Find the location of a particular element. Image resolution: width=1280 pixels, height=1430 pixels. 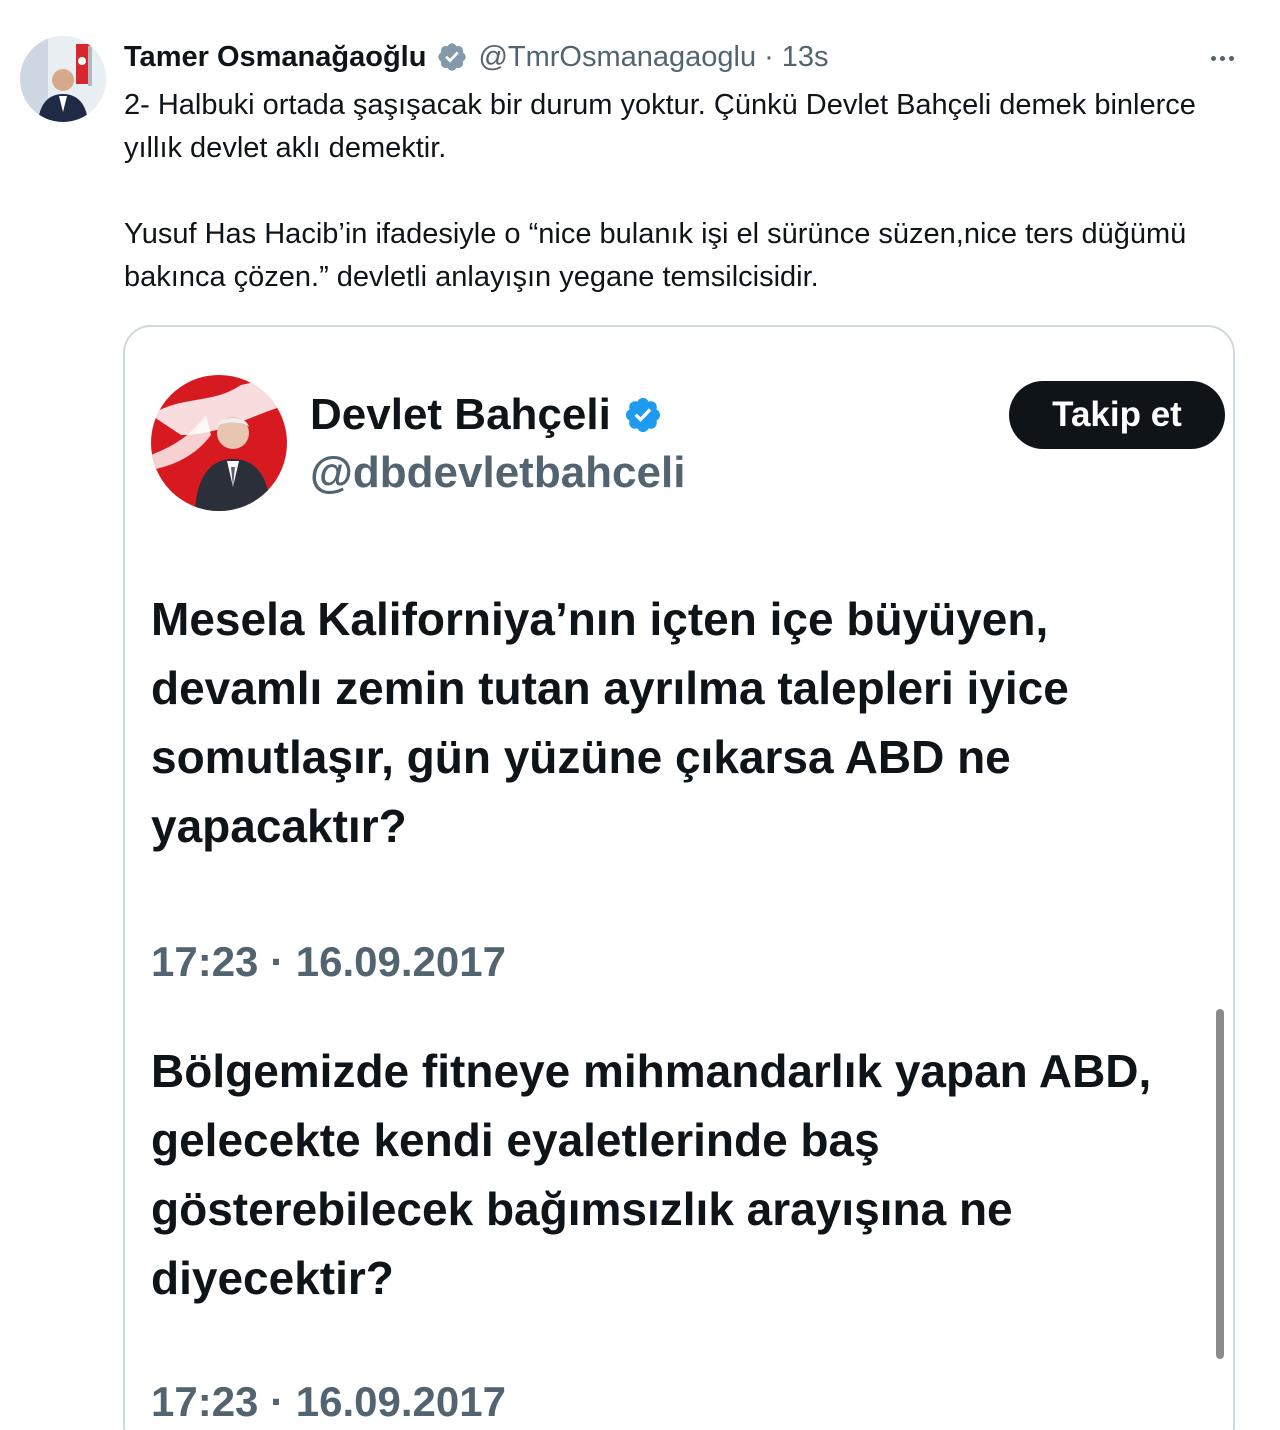

author-avatar is located at coordinates (63, 79).